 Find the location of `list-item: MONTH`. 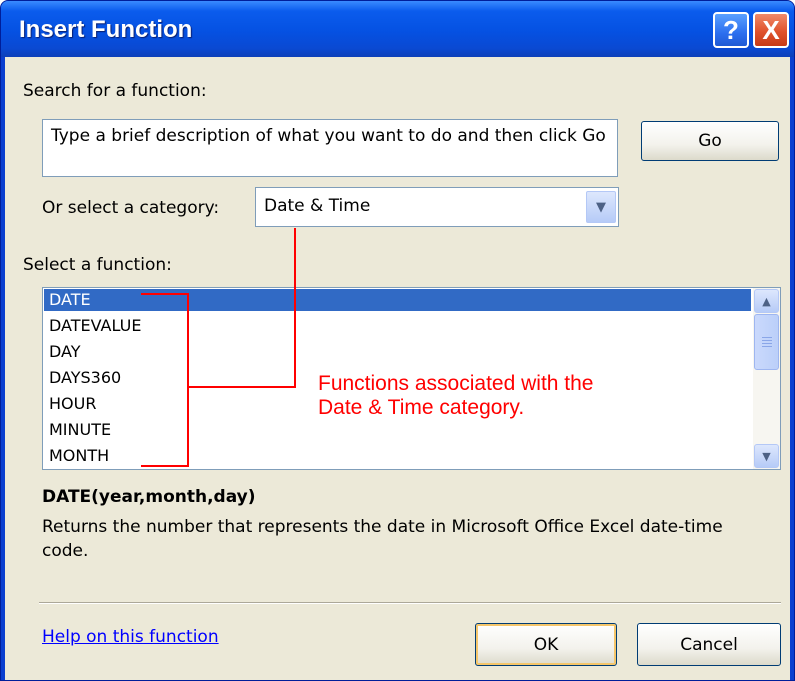

list-item: MONTH is located at coordinates (397, 456).